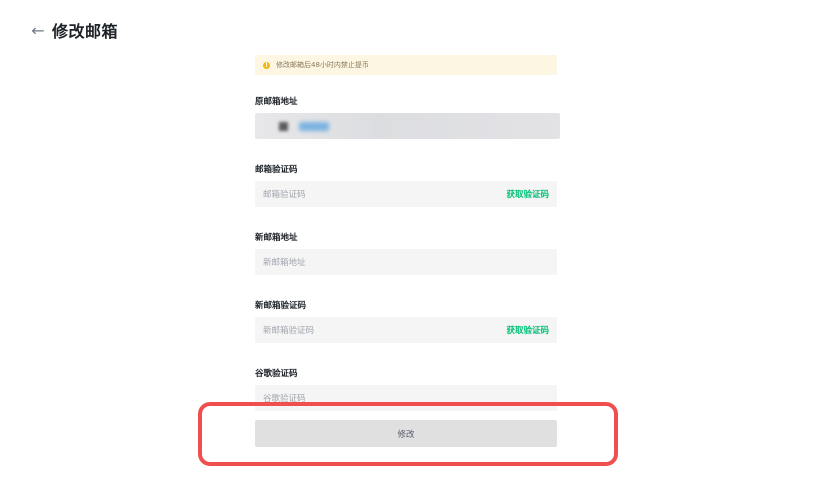 The height and width of the screenshot is (486, 830). What do you see at coordinates (322, 65) in the screenshot?
I see `notice-text: 修改邮箱后48小时内禁止提币` at bounding box center [322, 65].